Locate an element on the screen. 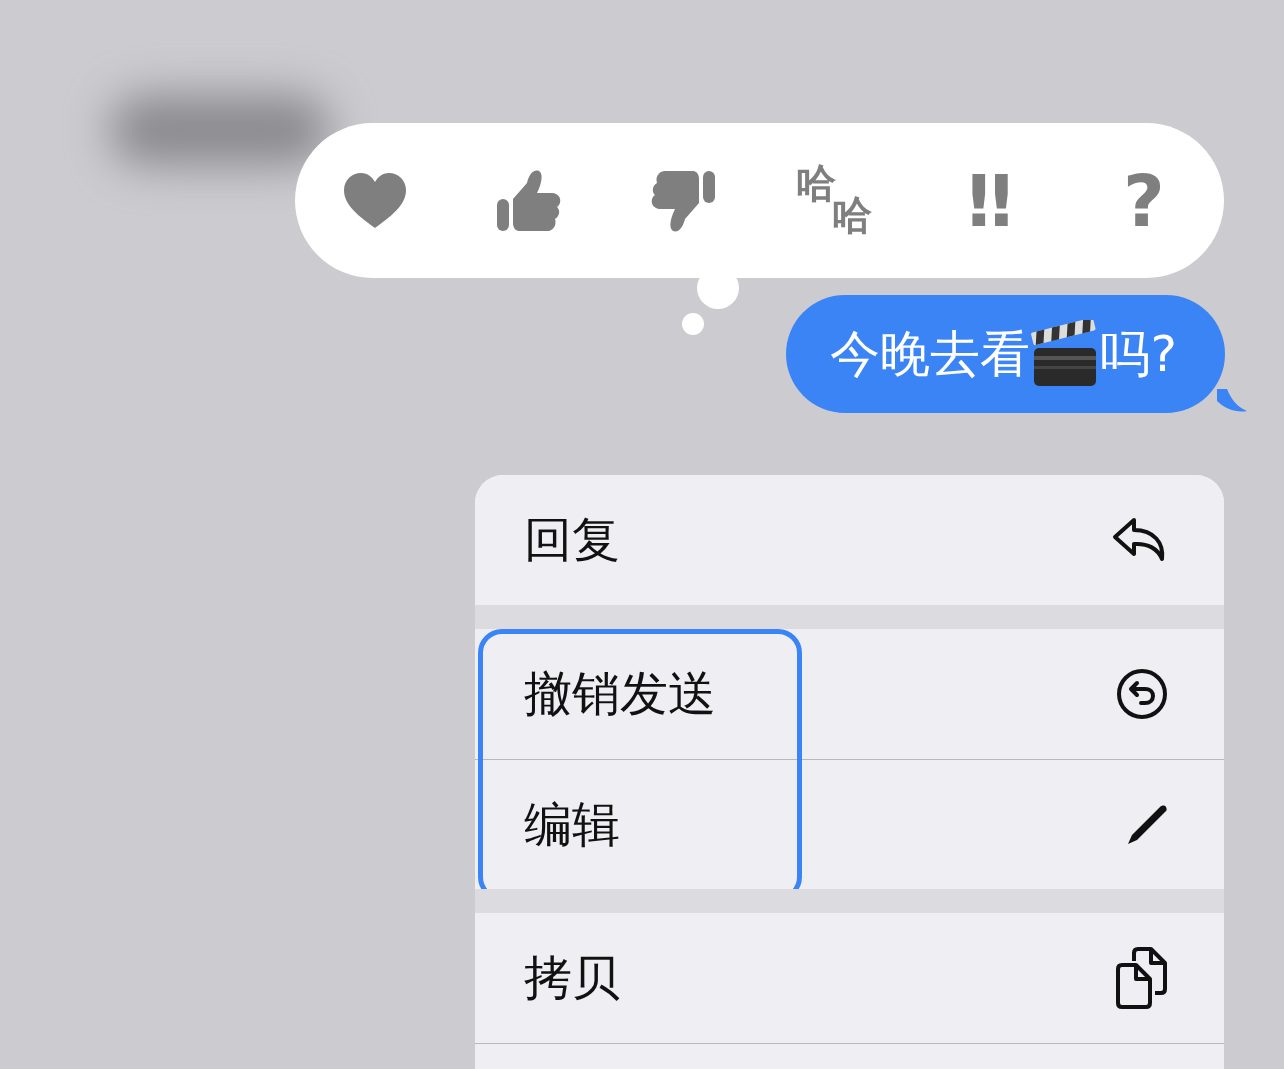 The image size is (1284, 1069). bubble-tail is located at coordinates (1232, 401).